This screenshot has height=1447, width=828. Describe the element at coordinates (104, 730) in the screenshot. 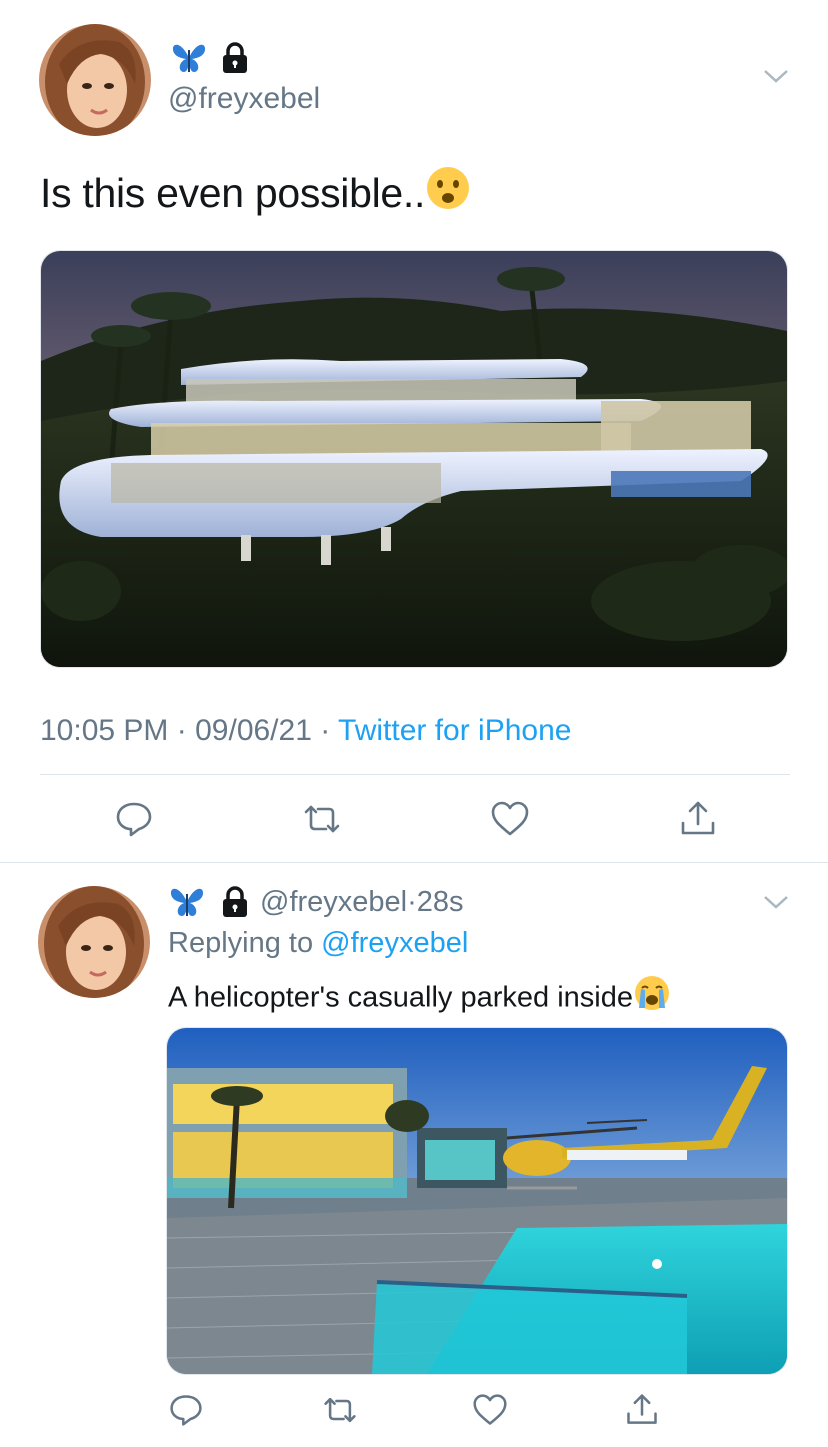

I see `tweet-time: 10:05 PM` at that location.